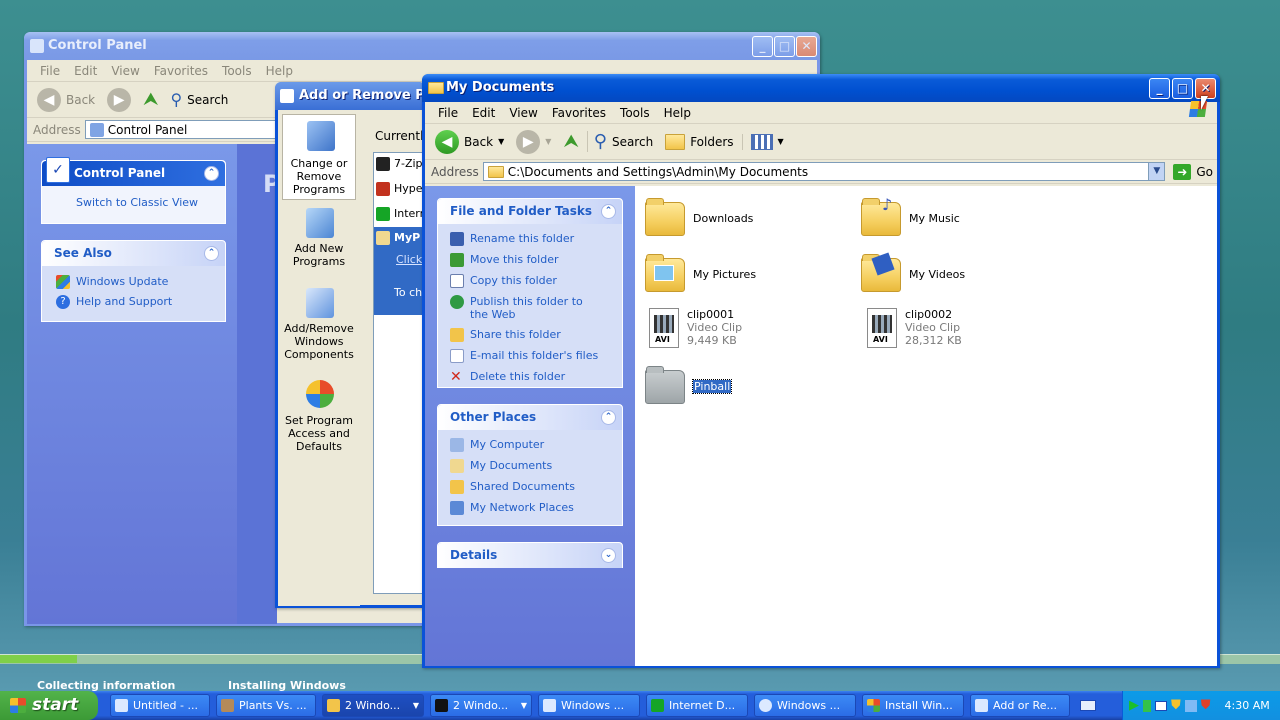 This screenshot has height=720, width=1280. What do you see at coordinates (536, 445) in the screenshot?
I see `my-computer-link: My Computer` at bounding box center [536, 445].